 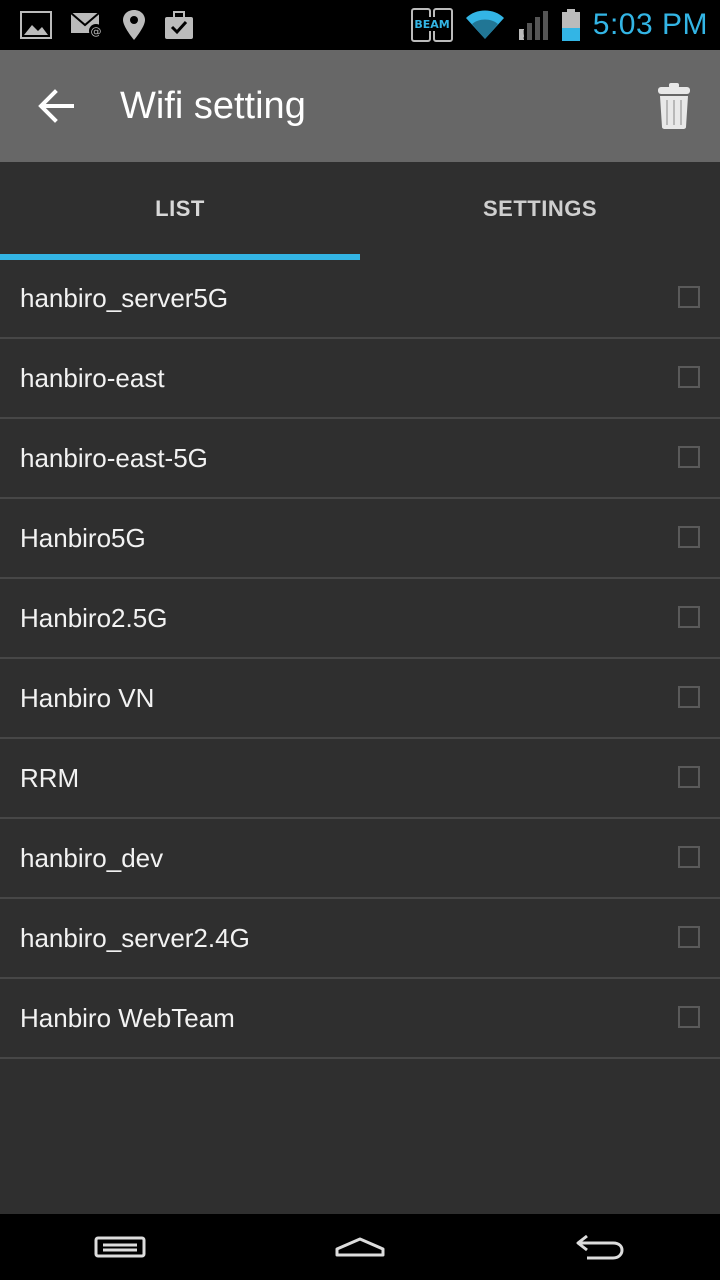 What do you see at coordinates (87, 25) in the screenshot?
I see `email-icon: @` at bounding box center [87, 25].